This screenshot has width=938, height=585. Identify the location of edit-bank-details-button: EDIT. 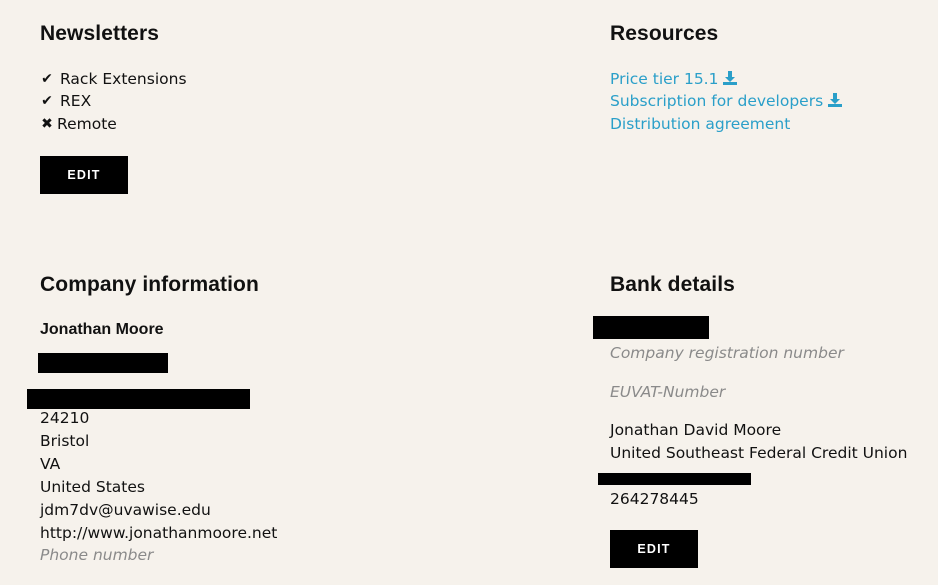
(654, 549).